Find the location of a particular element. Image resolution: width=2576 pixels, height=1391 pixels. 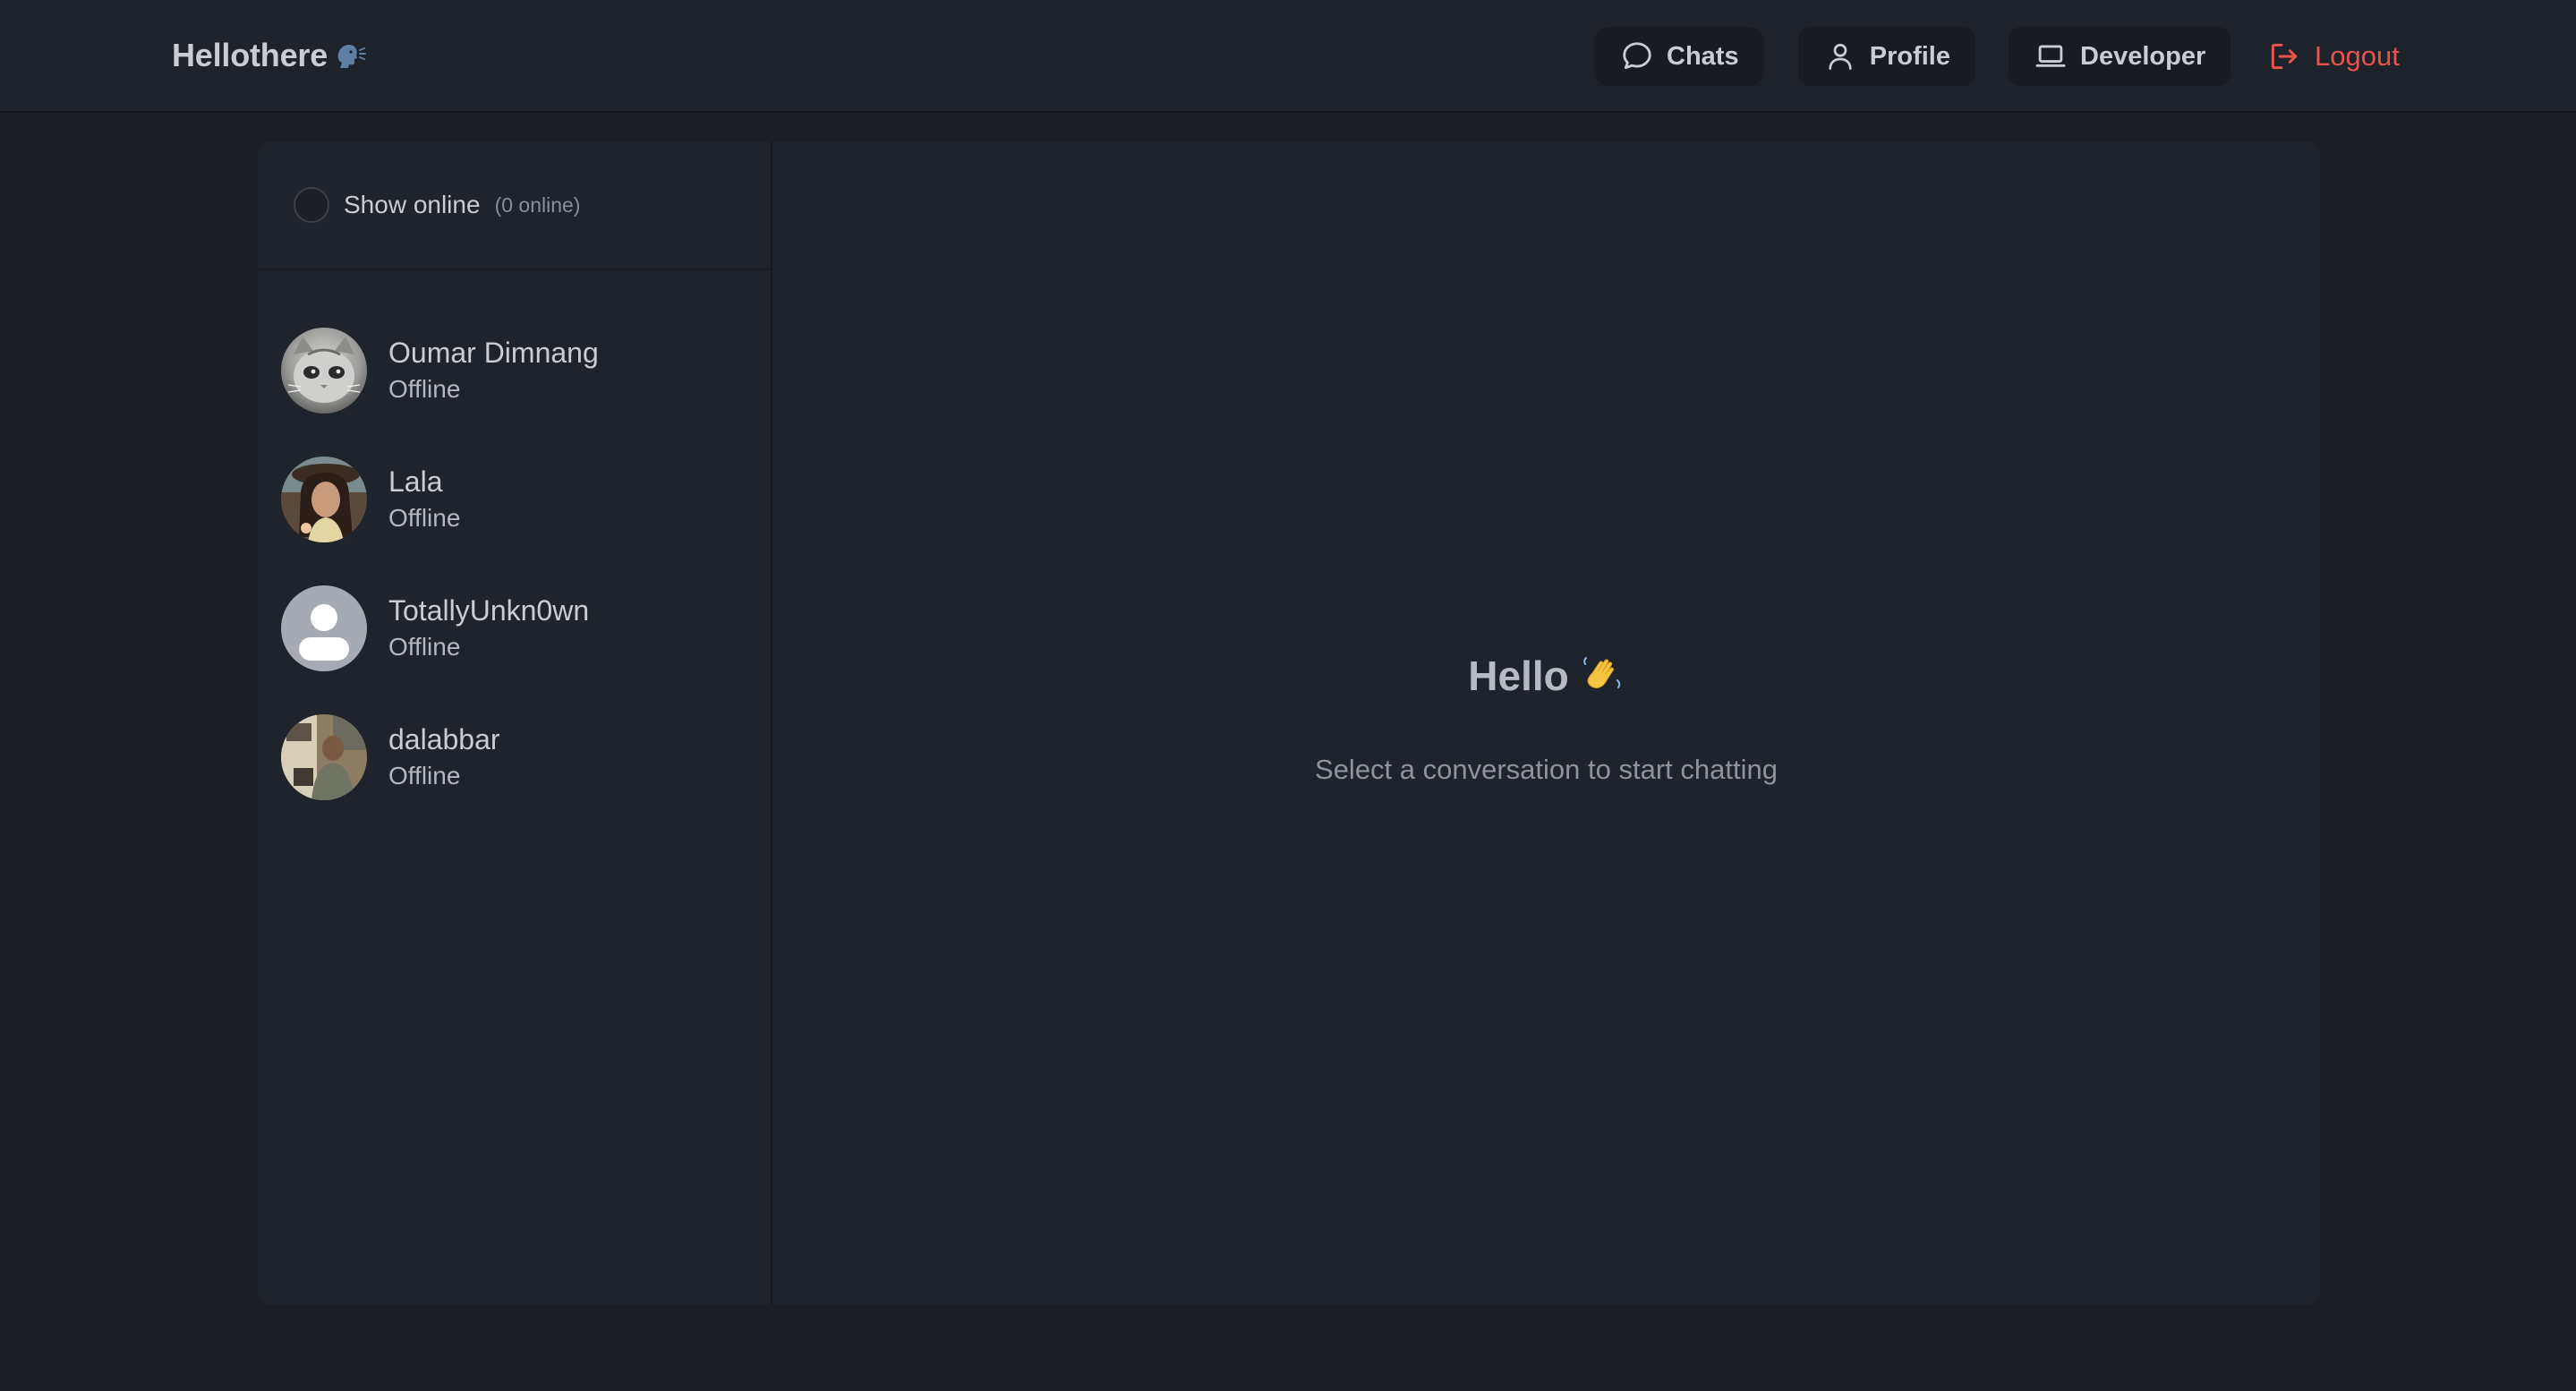

nav-profile-label: Profile is located at coordinates (1909, 56).